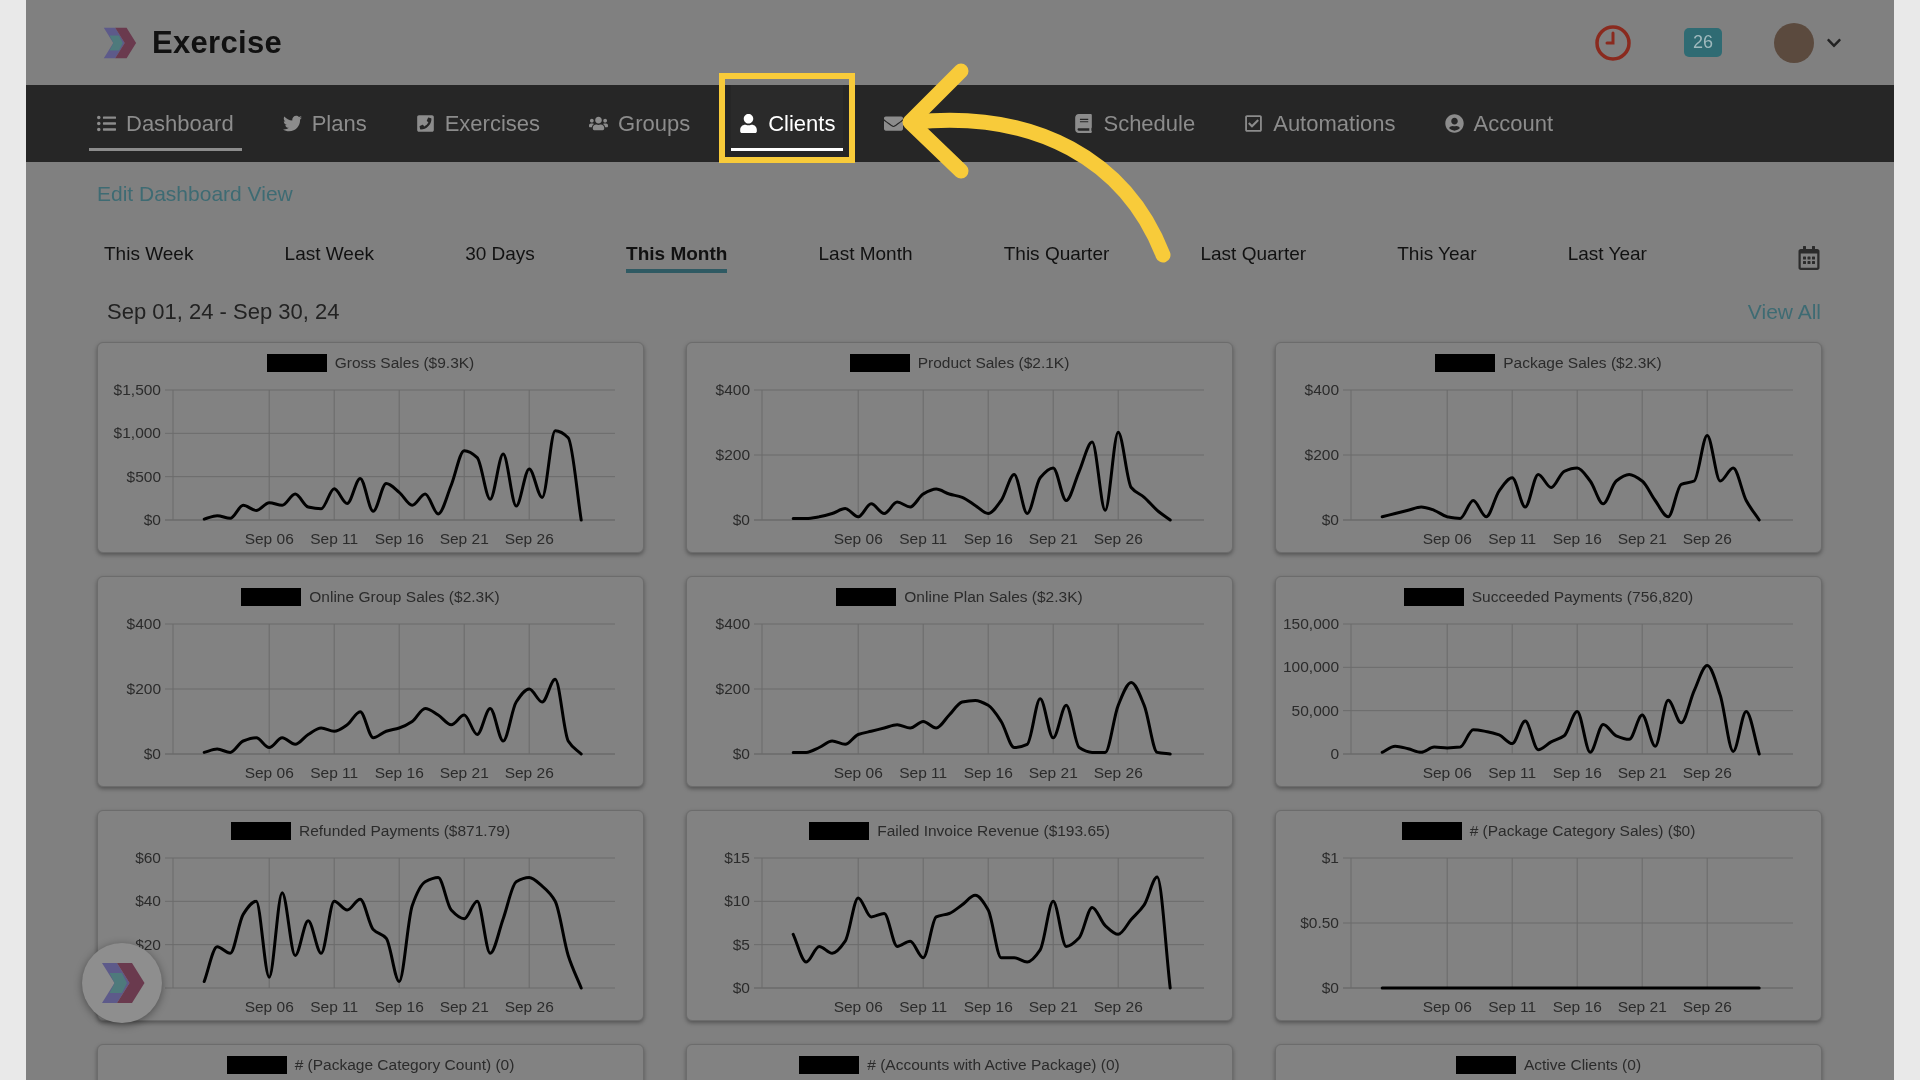 This screenshot has width=1920, height=1080. What do you see at coordinates (993, 830) in the screenshot?
I see `chart-title: Failed Invoice Revenue ($193.65)` at bounding box center [993, 830].